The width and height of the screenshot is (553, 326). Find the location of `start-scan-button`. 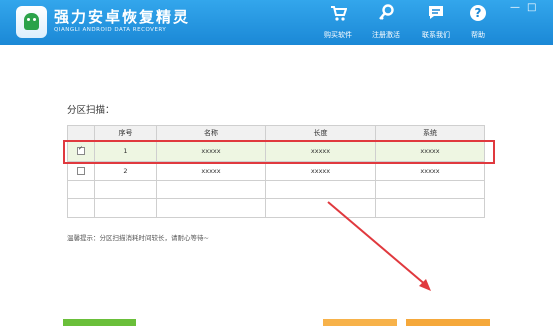

start-scan-button is located at coordinates (448, 322).